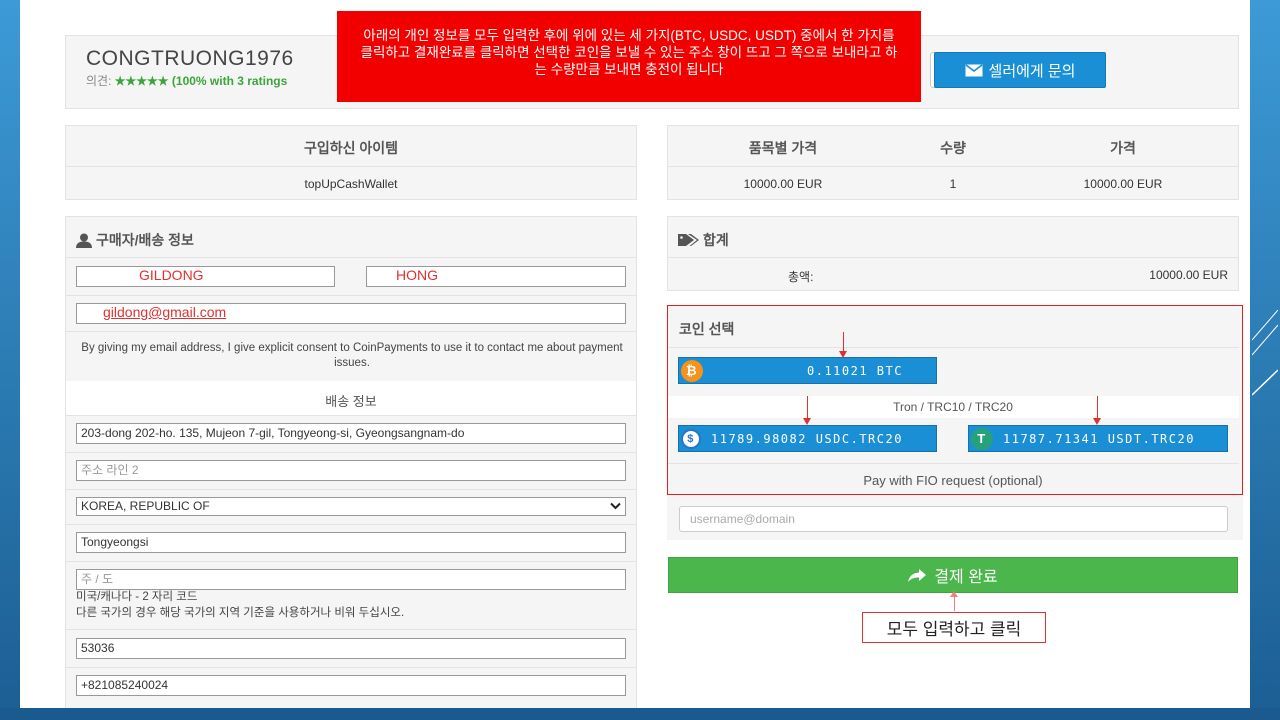 This screenshot has width=1280, height=720. Describe the element at coordinates (1097, 410) in the screenshot. I see `arrow-down-usdt` at that location.